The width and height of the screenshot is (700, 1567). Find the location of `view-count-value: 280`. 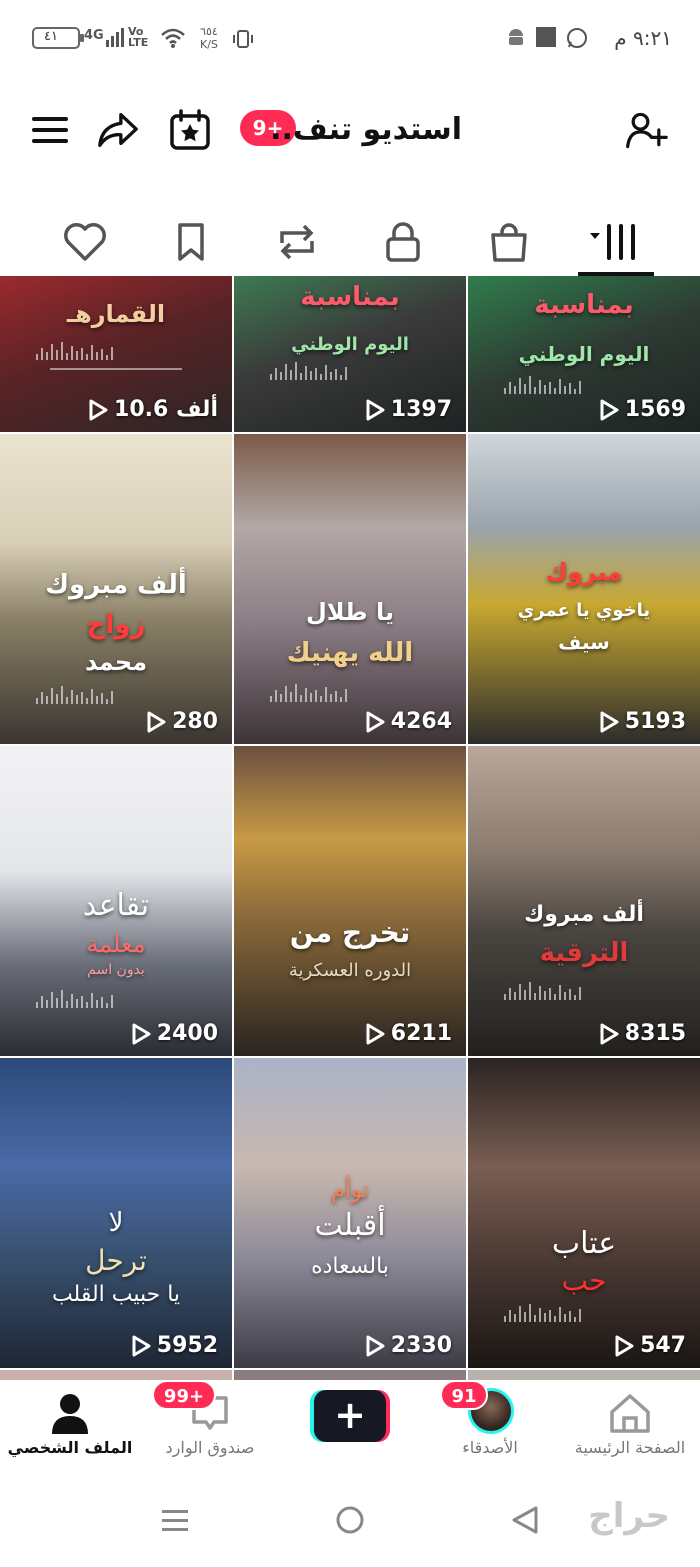

view-count-value: 280 is located at coordinates (195, 721).